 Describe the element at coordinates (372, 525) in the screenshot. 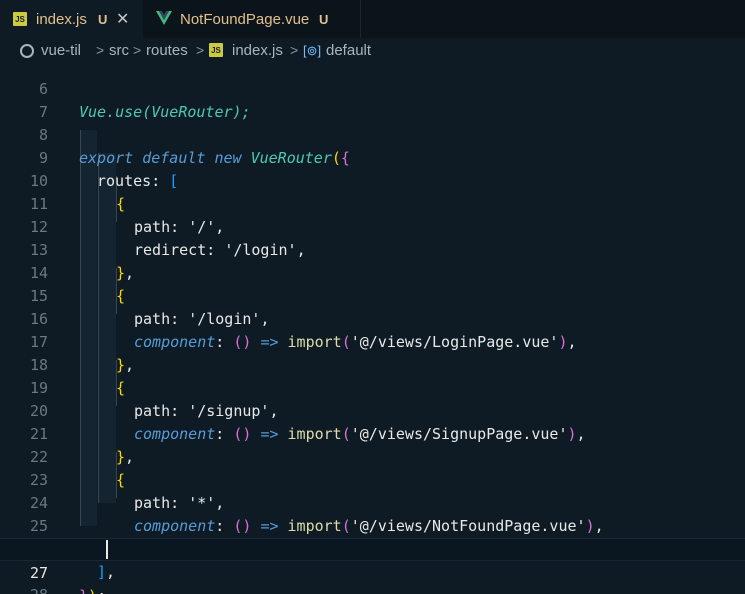

I see `code-line: 25 },` at that location.